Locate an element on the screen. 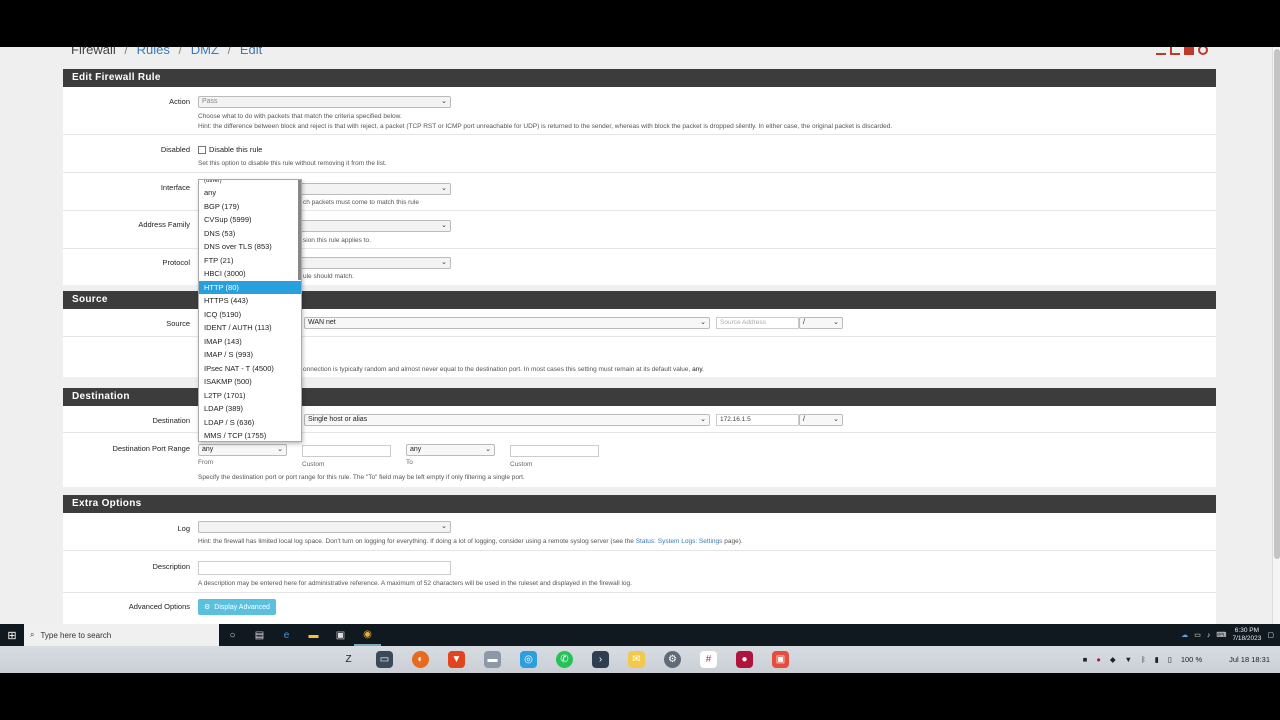 This screenshot has width=1280, height=720. action-select: Pass ⌄ is located at coordinates (324, 102).